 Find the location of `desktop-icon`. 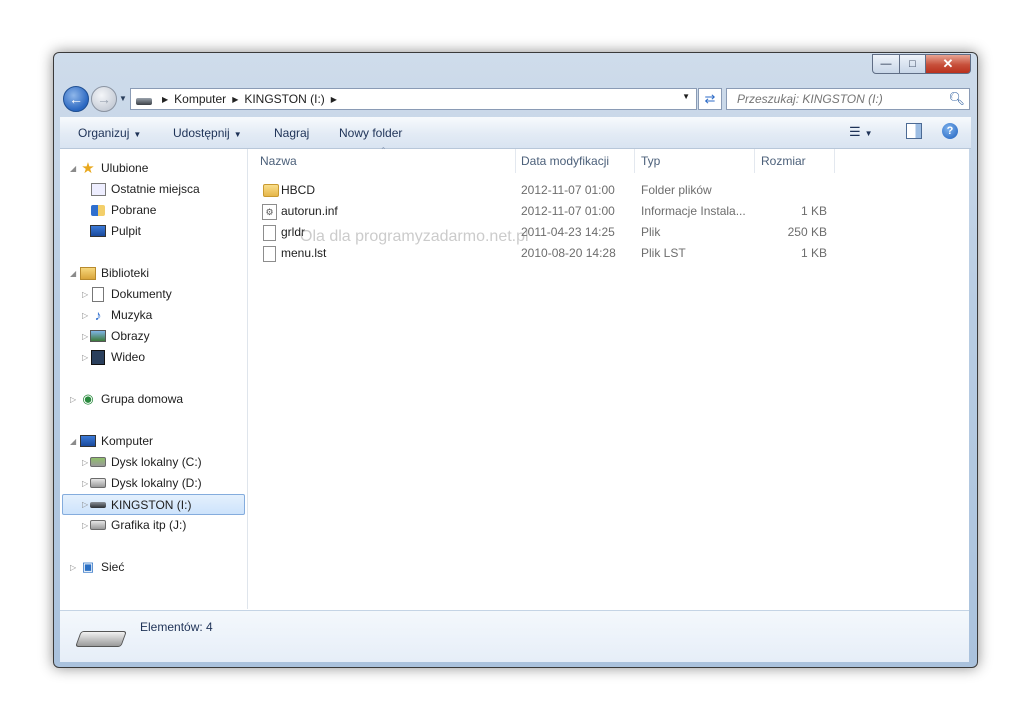

desktop-icon is located at coordinates (98, 231).